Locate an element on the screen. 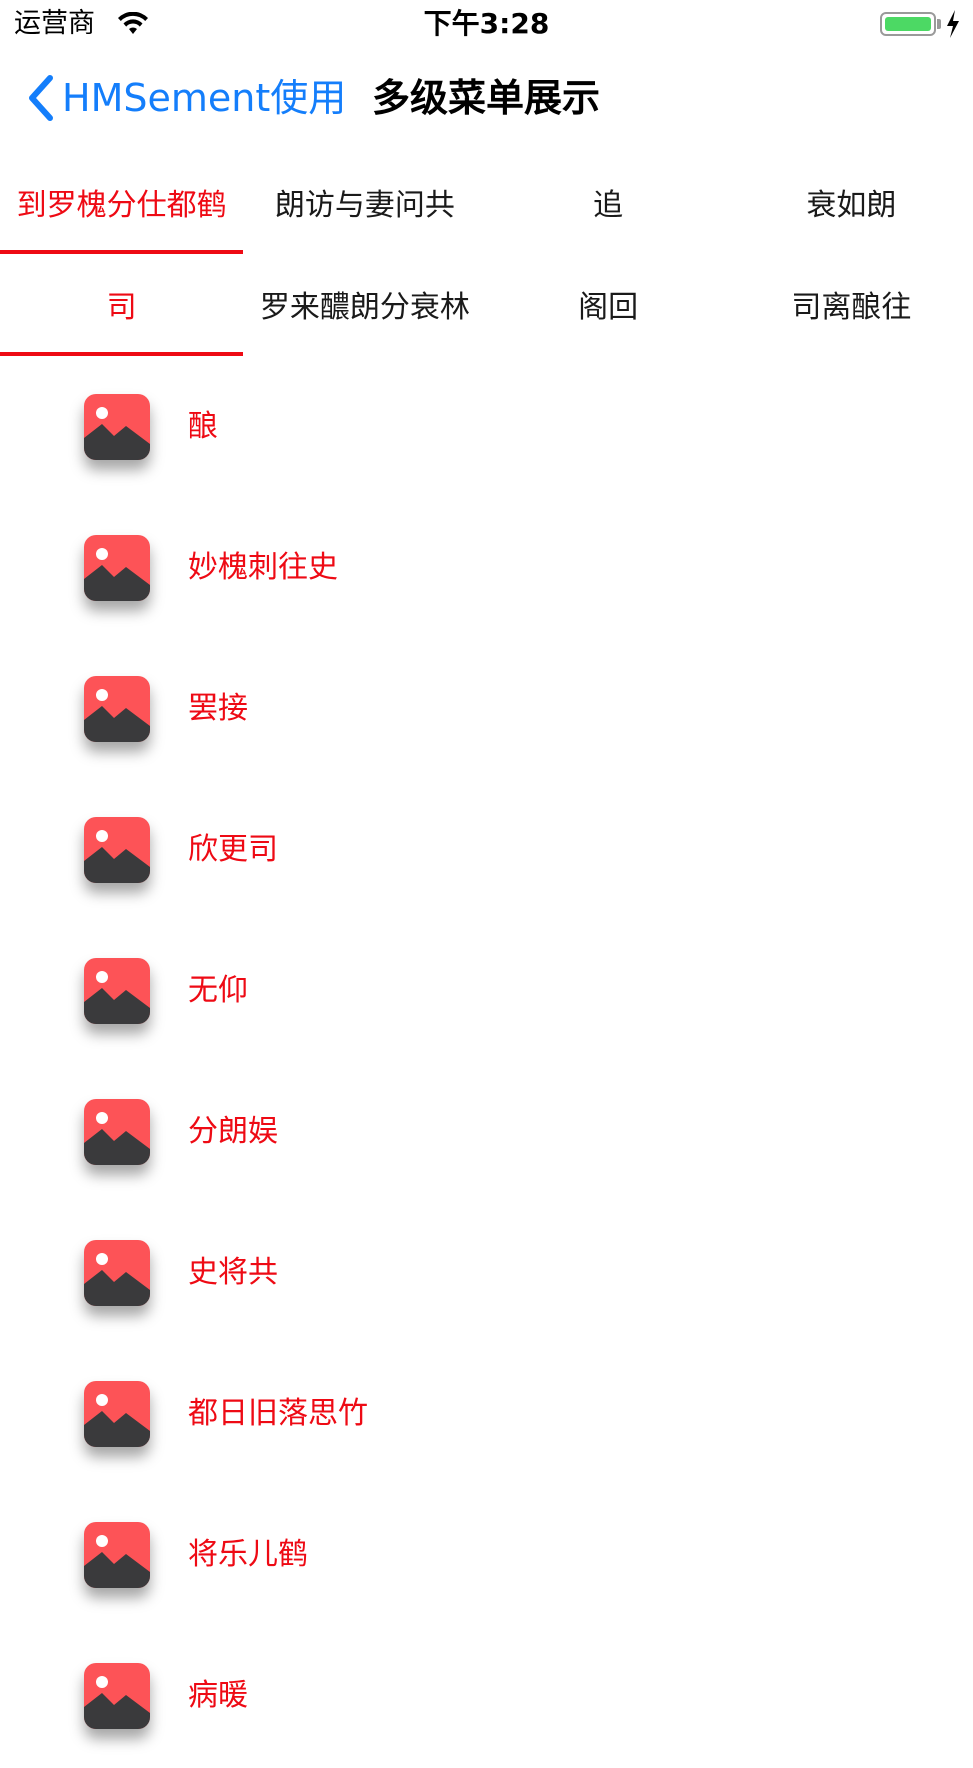 The height and width of the screenshot is (1768, 973). list-item-label: 妙槐刺往史 is located at coordinates (263, 567).